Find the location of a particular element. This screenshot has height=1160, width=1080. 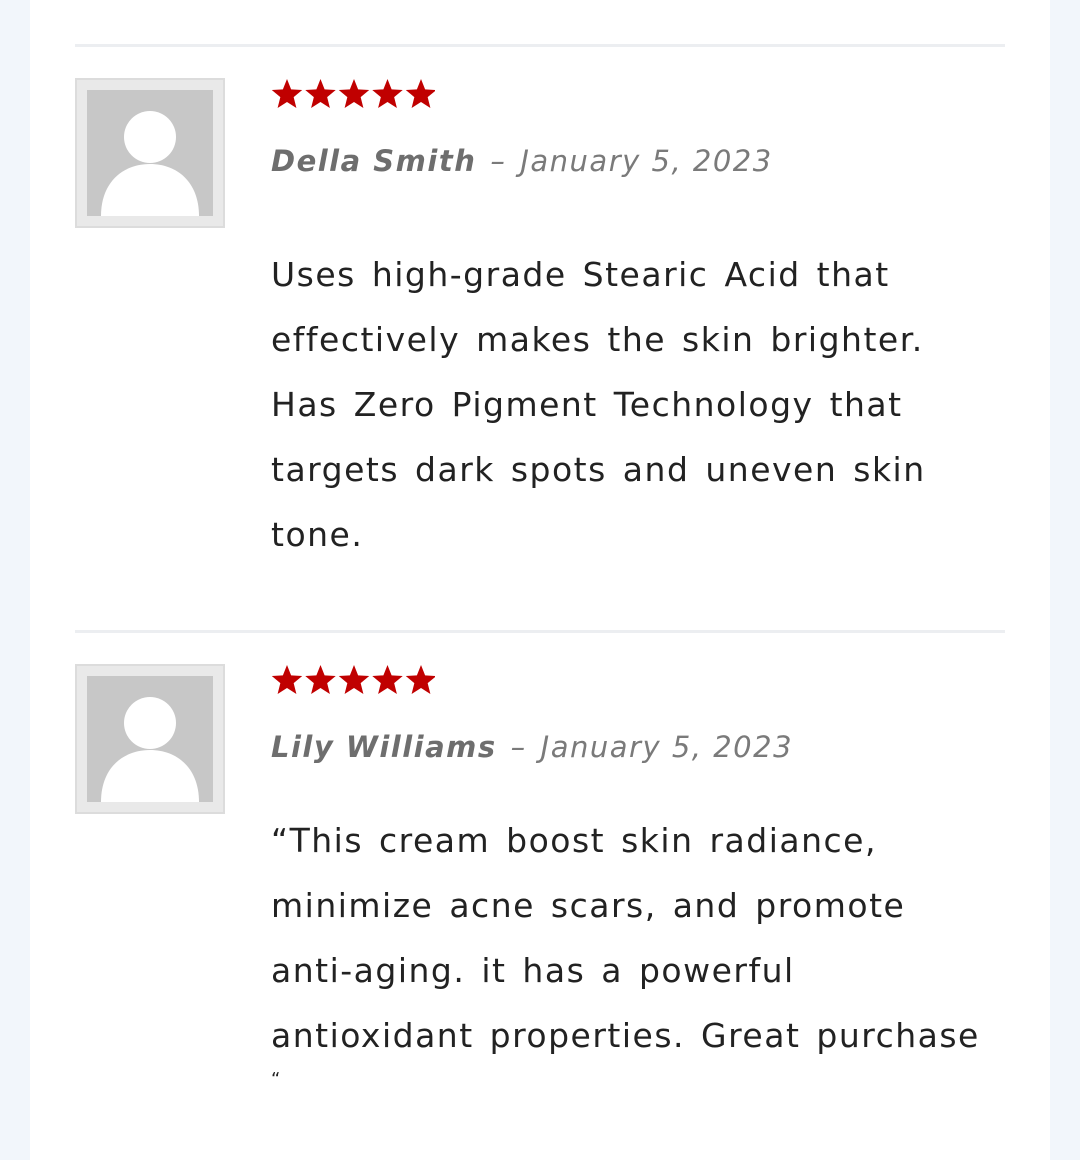

review-author: Della Smith is located at coordinates (374, 161).